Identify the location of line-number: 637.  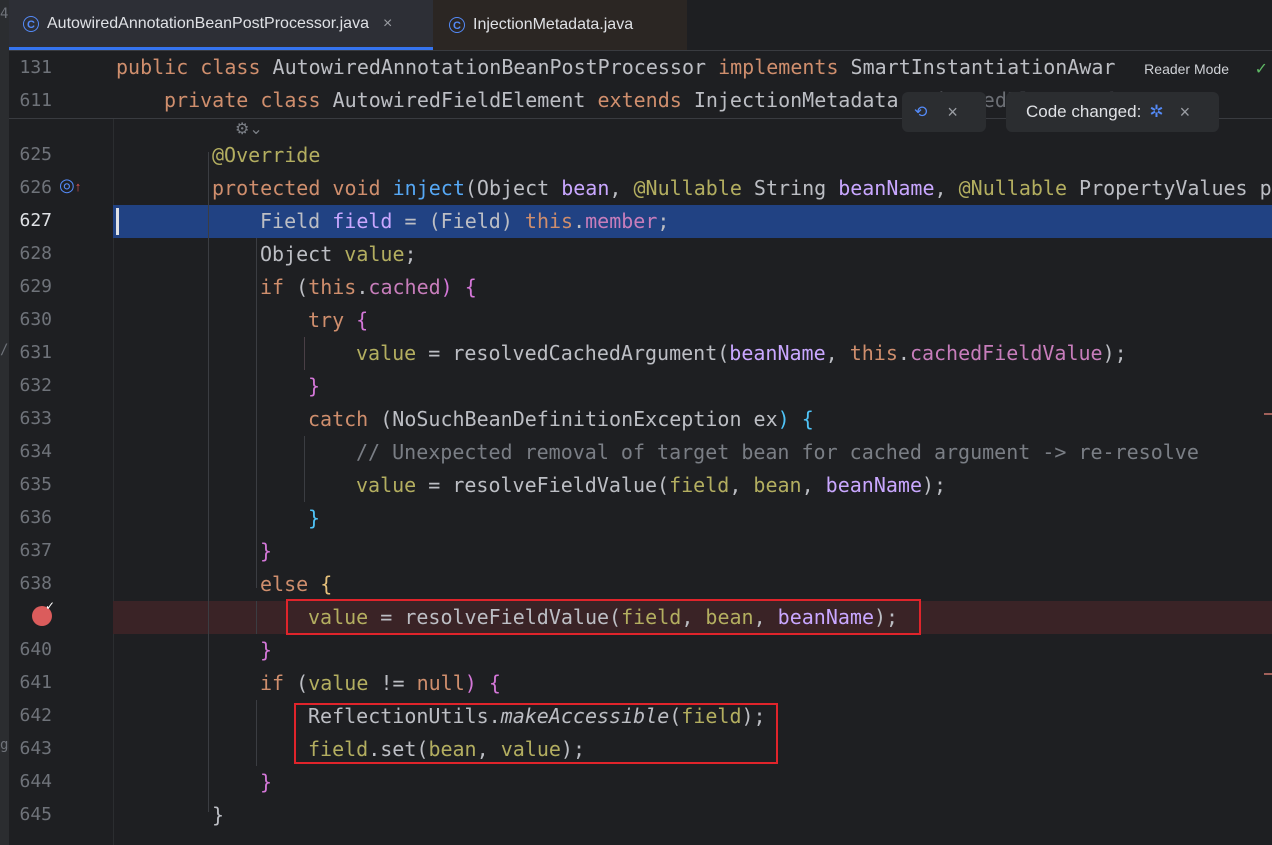
(35, 550).